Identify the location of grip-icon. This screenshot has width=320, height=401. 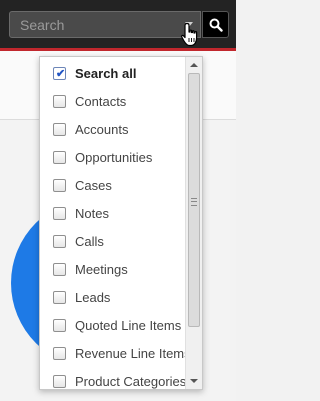
(194, 202).